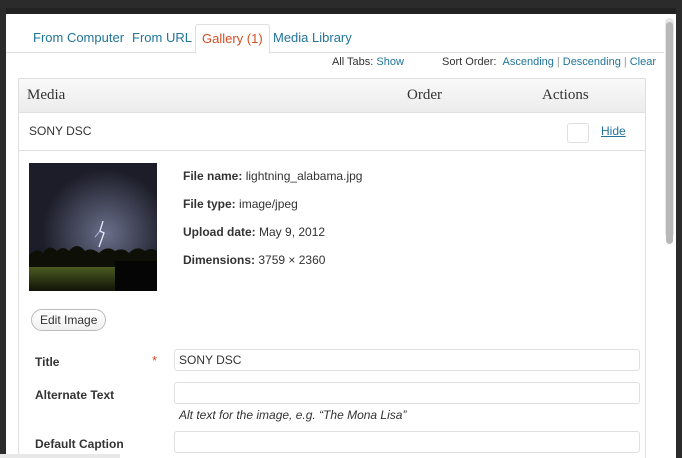 Image resolution: width=682 pixels, height=458 pixels. Describe the element at coordinates (352, 62) in the screenshot. I see `all-tabs-label: All Tabs:` at that location.